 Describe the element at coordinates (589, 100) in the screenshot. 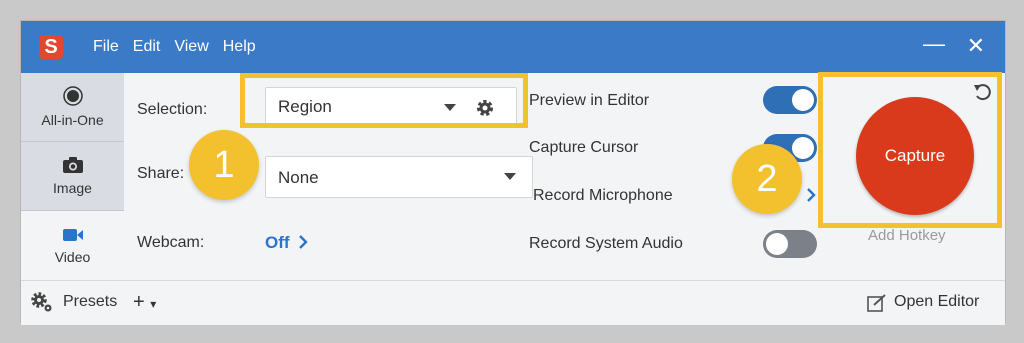

I see `option-label-preview: Preview in Editor` at that location.